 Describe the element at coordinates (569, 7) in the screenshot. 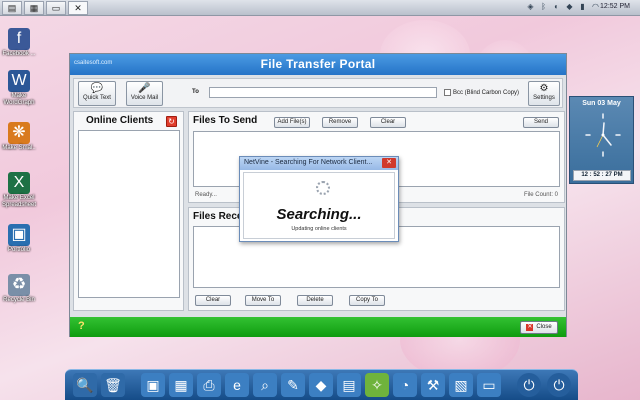

I see `shield-icon: ◆` at that location.